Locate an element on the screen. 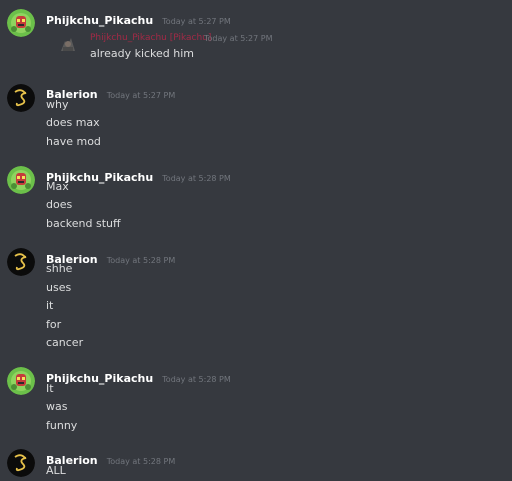 This screenshot has width=512, height=481. quoted-message-text: already kicked him is located at coordinates (142, 53).